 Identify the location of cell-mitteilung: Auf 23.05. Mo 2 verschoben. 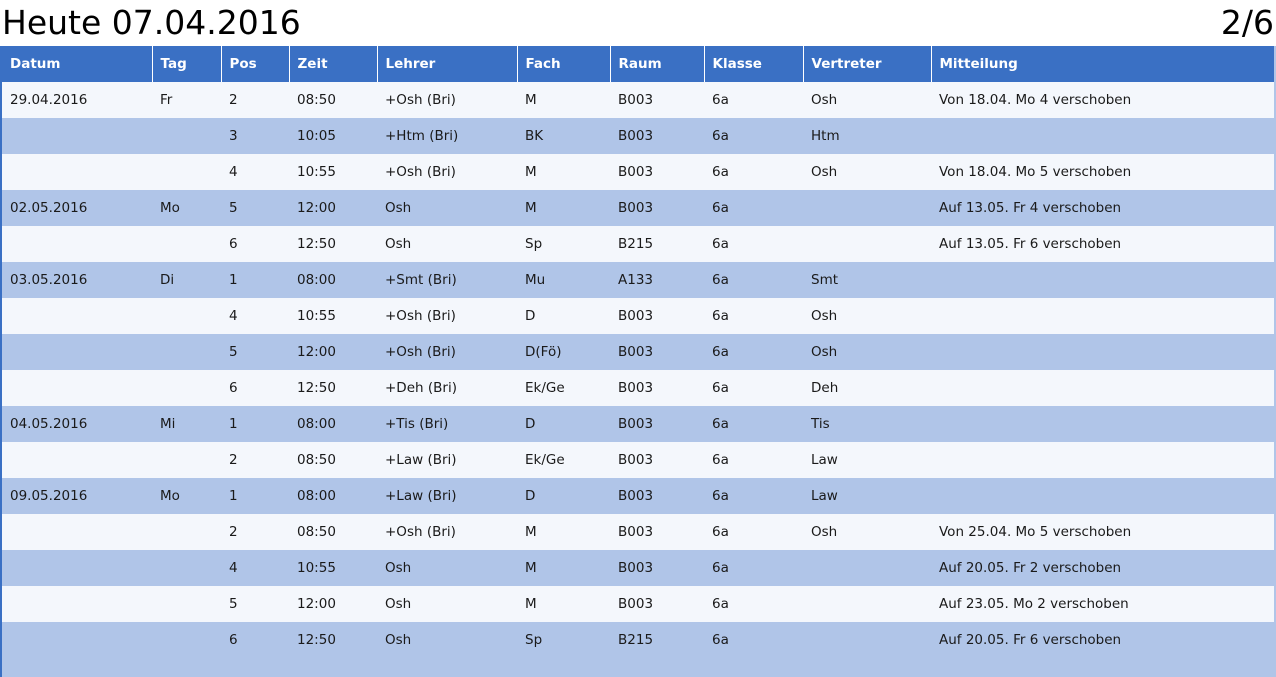
(1034, 604).